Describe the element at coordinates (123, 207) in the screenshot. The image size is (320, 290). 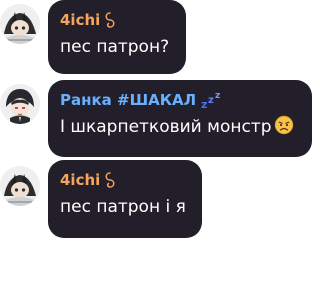
I see `message-text: пес патрон і я` at that location.